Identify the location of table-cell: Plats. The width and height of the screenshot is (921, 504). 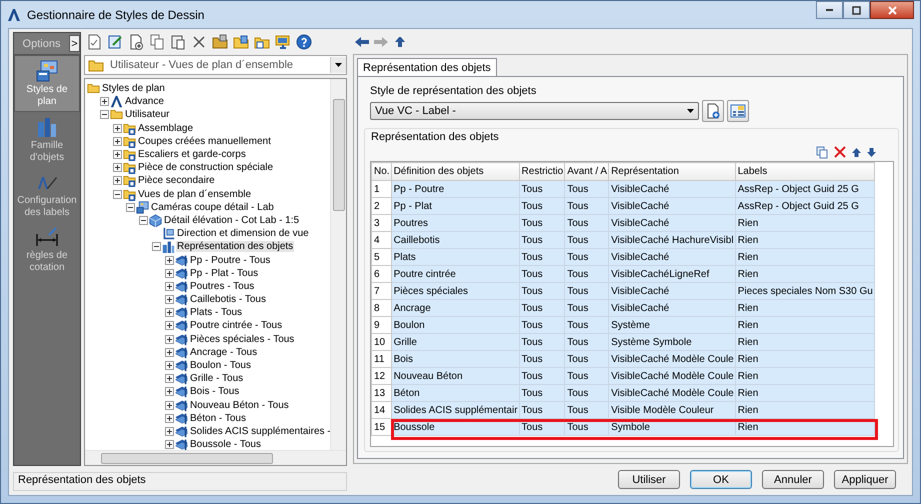
(455, 257).